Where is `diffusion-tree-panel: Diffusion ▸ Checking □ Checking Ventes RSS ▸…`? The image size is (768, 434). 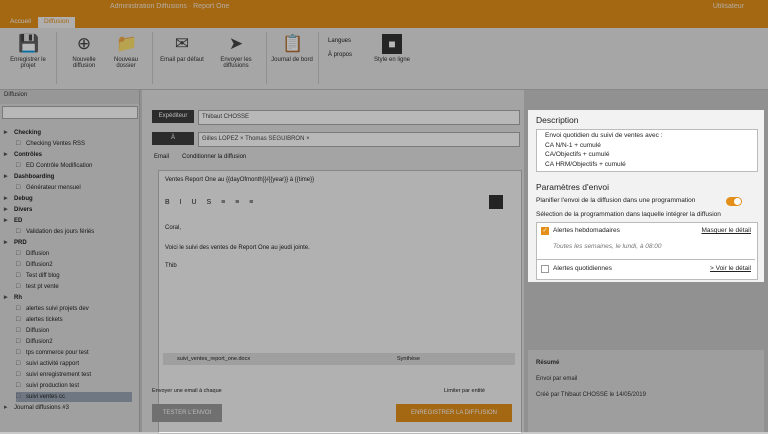
diffusion-tree-panel: Diffusion ▸ Checking □ Checking Ventes RSS ▸… is located at coordinates (70, 261).